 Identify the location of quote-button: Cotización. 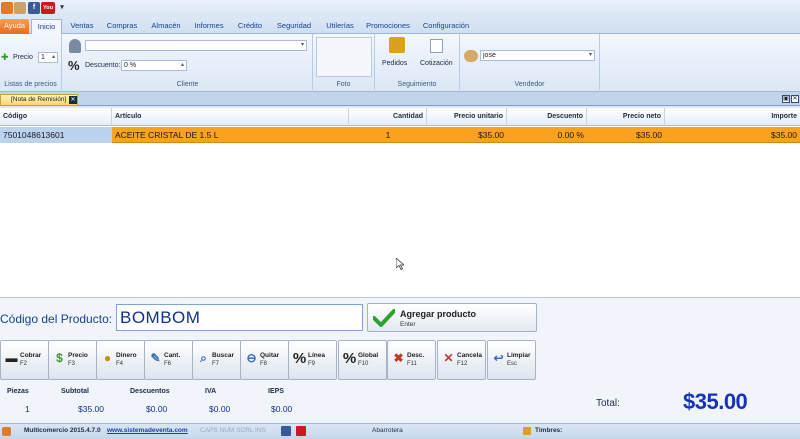
(437, 54).